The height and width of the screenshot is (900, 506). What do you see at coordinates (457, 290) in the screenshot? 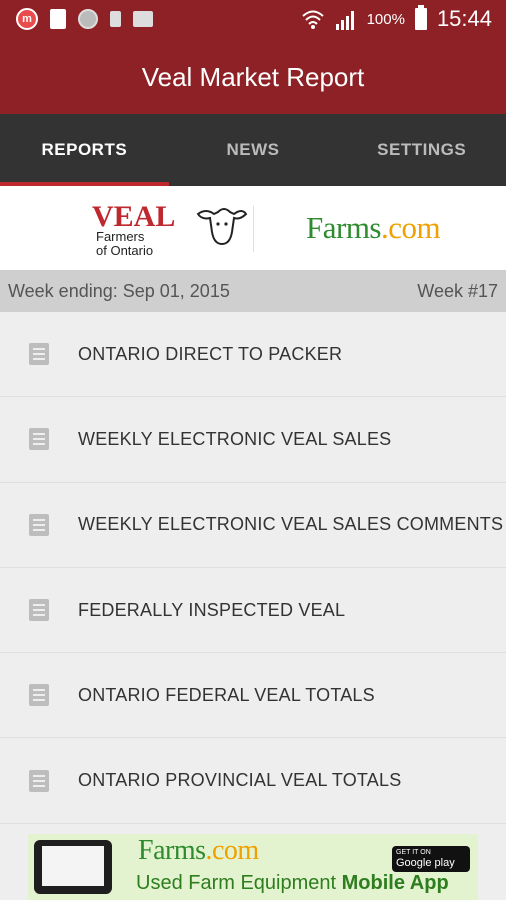
I see `week-number-label: Week #17` at bounding box center [457, 290].